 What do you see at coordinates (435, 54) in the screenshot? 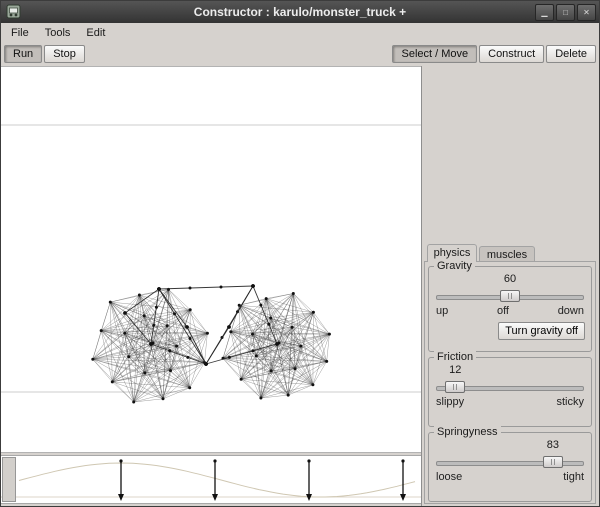
I see `select-move-button: Select / Move` at bounding box center [435, 54].